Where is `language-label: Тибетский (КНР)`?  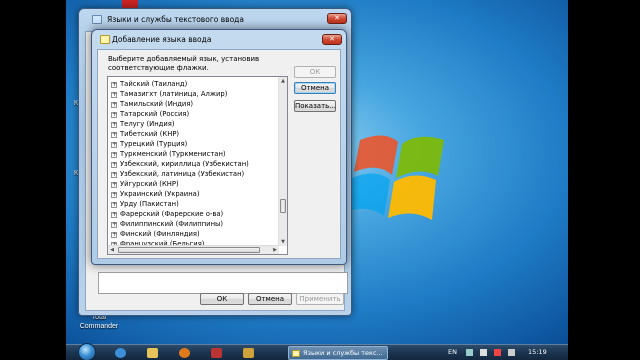
language-label: Тибетский (КНР) is located at coordinates (150, 134).